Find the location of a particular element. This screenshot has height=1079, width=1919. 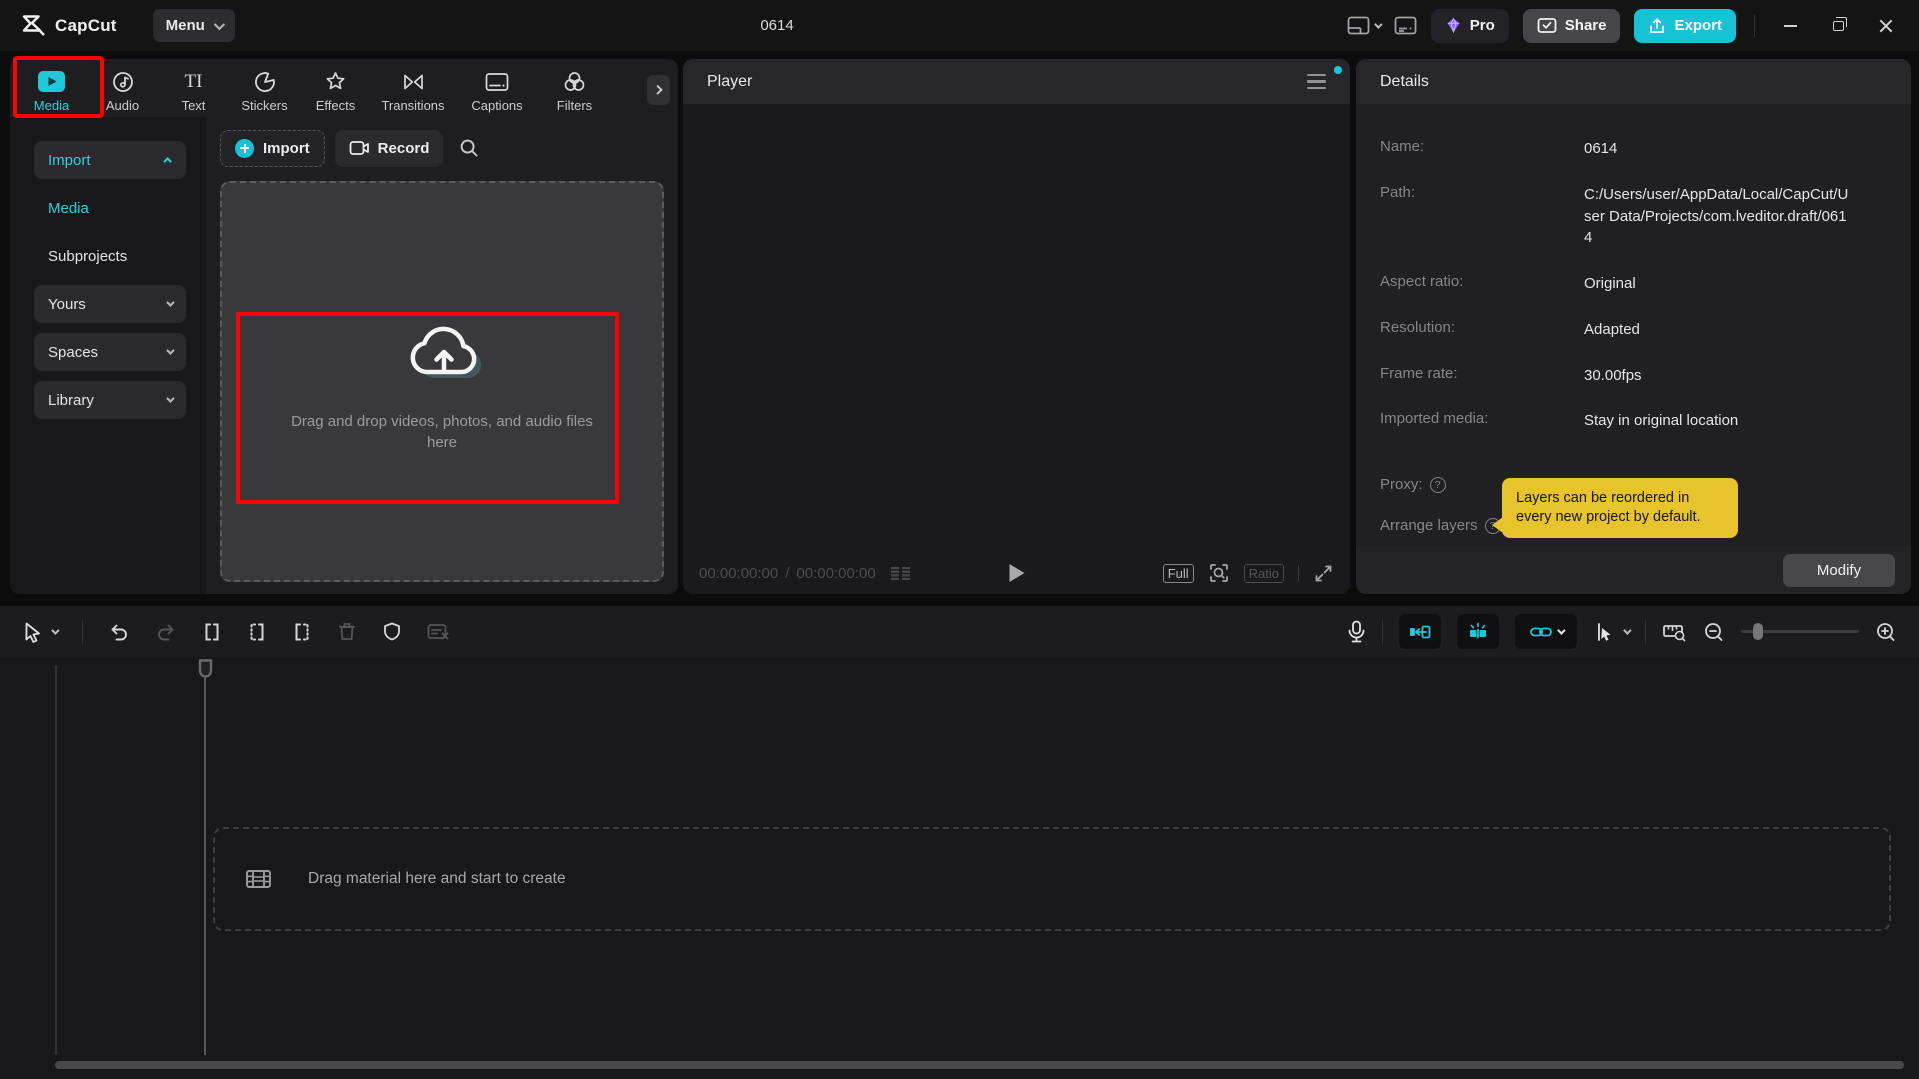

tab-audio: Audio is located at coordinates (122, 90).